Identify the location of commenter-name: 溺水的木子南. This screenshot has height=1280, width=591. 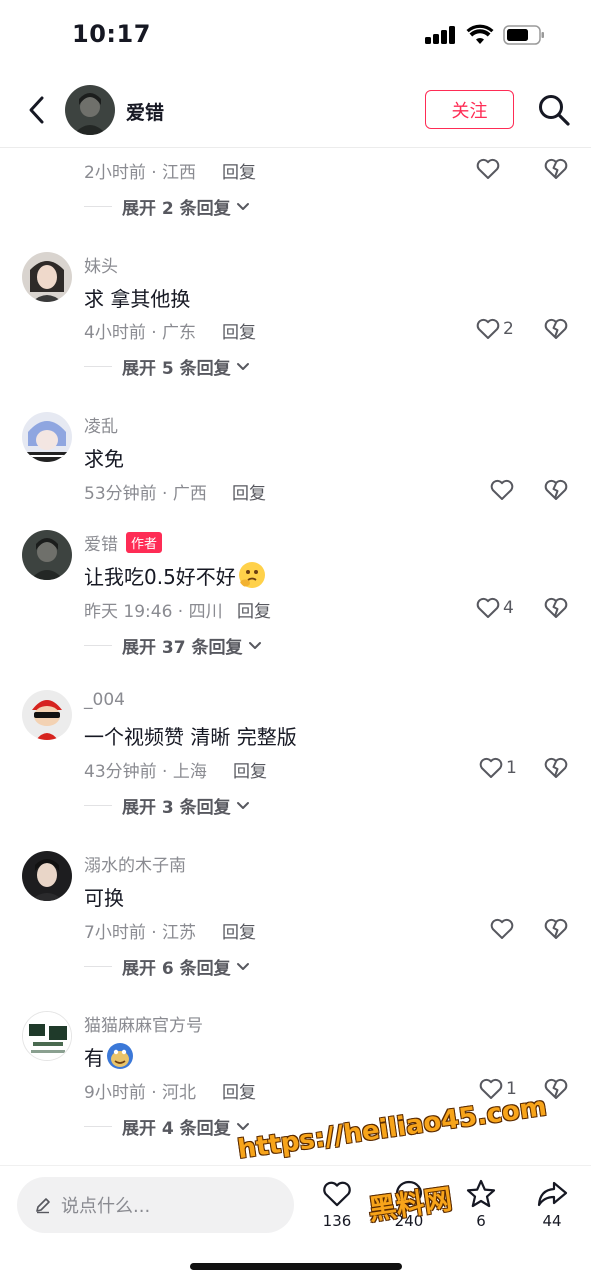
(135, 863).